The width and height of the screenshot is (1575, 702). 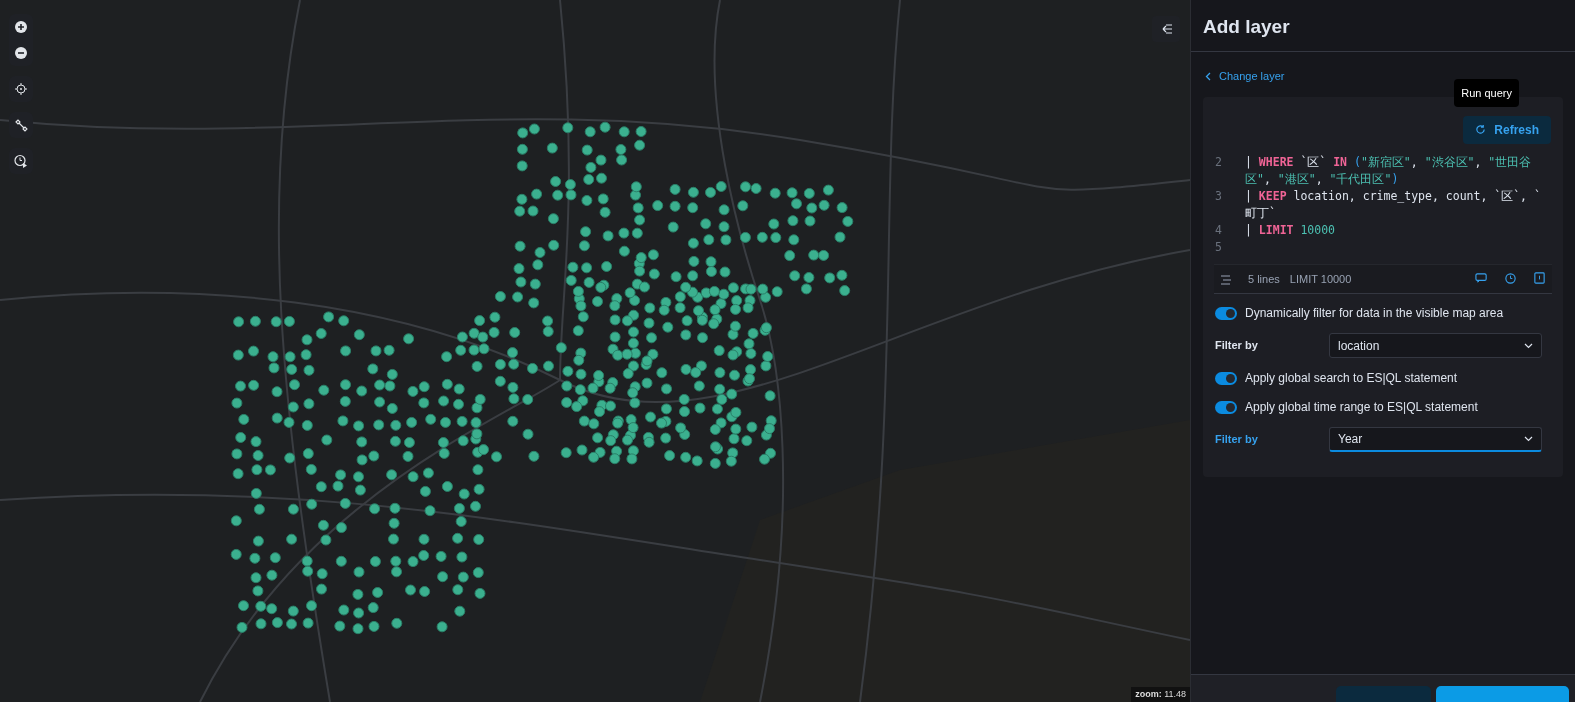 What do you see at coordinates (1481, 279) in the screenshot?
I see `comment-icon` at bounding box center [1481, 279].